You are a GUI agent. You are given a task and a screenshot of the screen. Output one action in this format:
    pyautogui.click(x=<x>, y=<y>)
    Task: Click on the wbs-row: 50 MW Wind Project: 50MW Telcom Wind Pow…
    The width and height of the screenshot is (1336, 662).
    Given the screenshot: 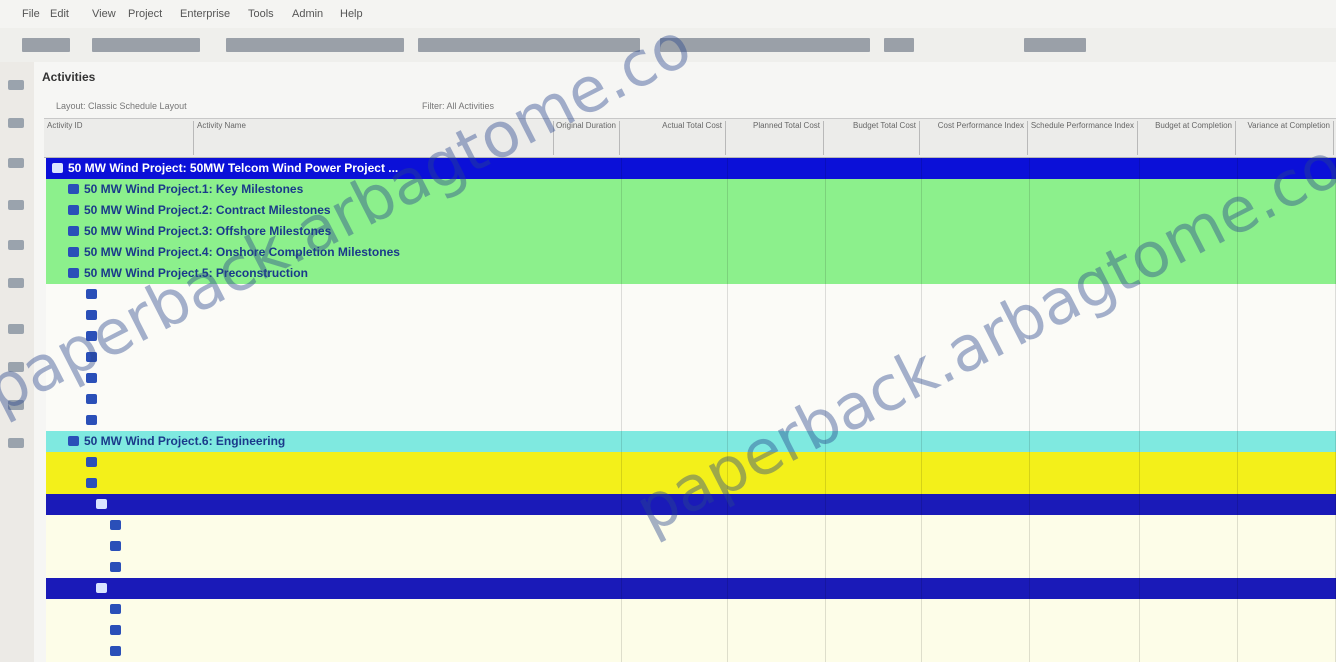 What is the action you would take?
    pyautogui.click(x=691, y=168)
    